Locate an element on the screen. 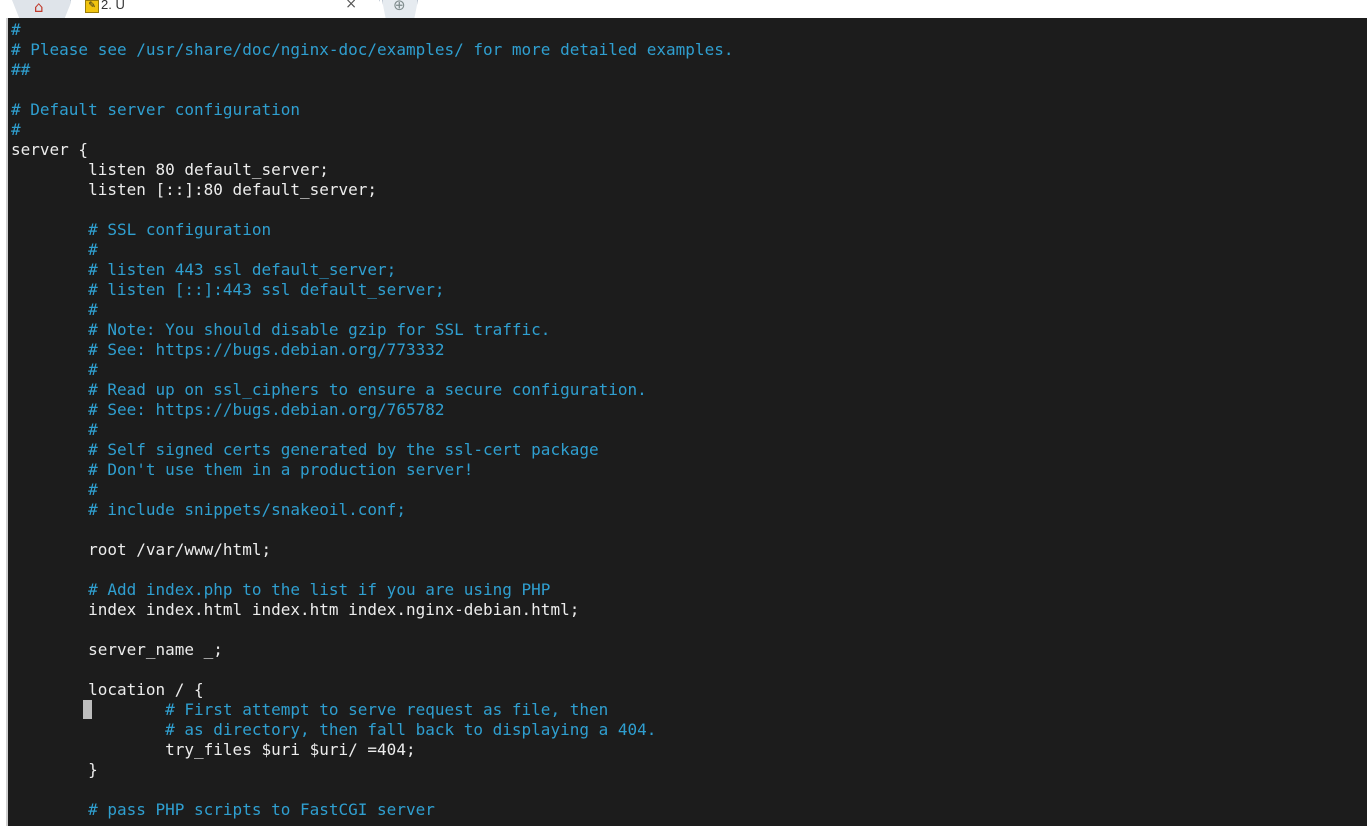 The height and width of the screenshot is (826, 1367). terminal-line: listen [::]:80 default_server; is located at coordinates (194, 189).